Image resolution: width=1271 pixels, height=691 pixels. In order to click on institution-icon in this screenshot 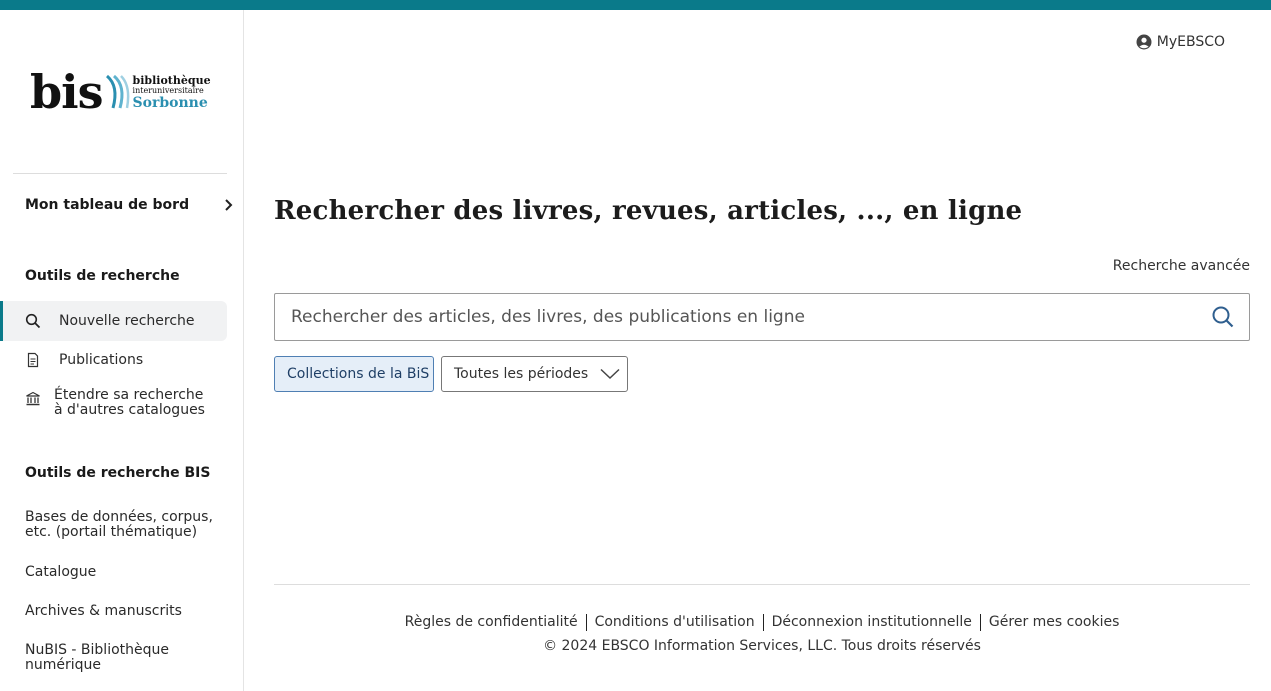, I will do `click(33, 398)`.